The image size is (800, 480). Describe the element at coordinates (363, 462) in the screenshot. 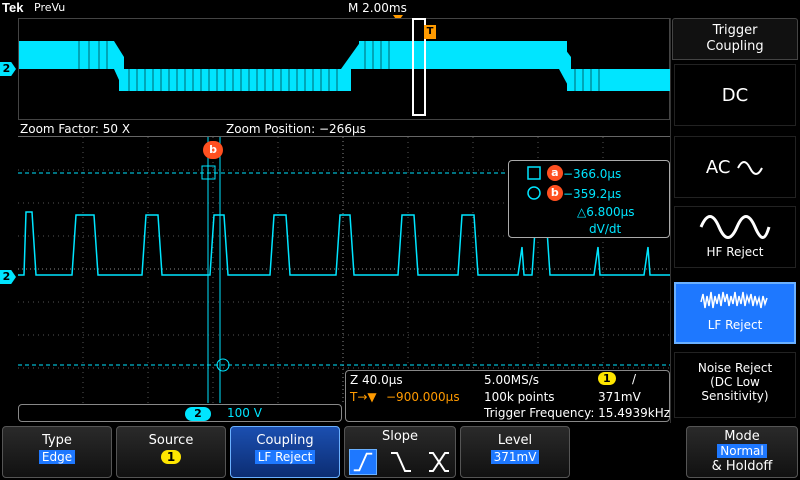

I see `rising-edge-icon` at that location.